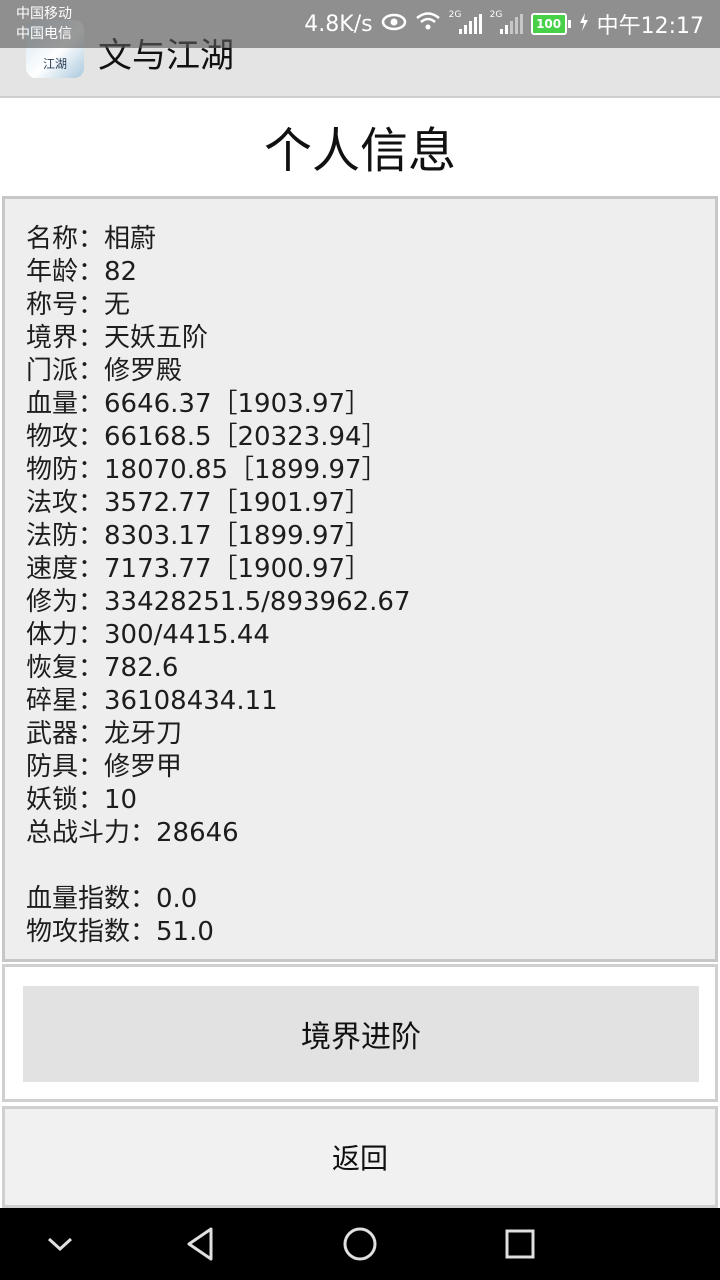 This screenshot has height=1280, width=720. Describe the element at coordinates (152, 701) in the screenshot. I see `info-star-shards: 碎星：36108434.11` at that location.